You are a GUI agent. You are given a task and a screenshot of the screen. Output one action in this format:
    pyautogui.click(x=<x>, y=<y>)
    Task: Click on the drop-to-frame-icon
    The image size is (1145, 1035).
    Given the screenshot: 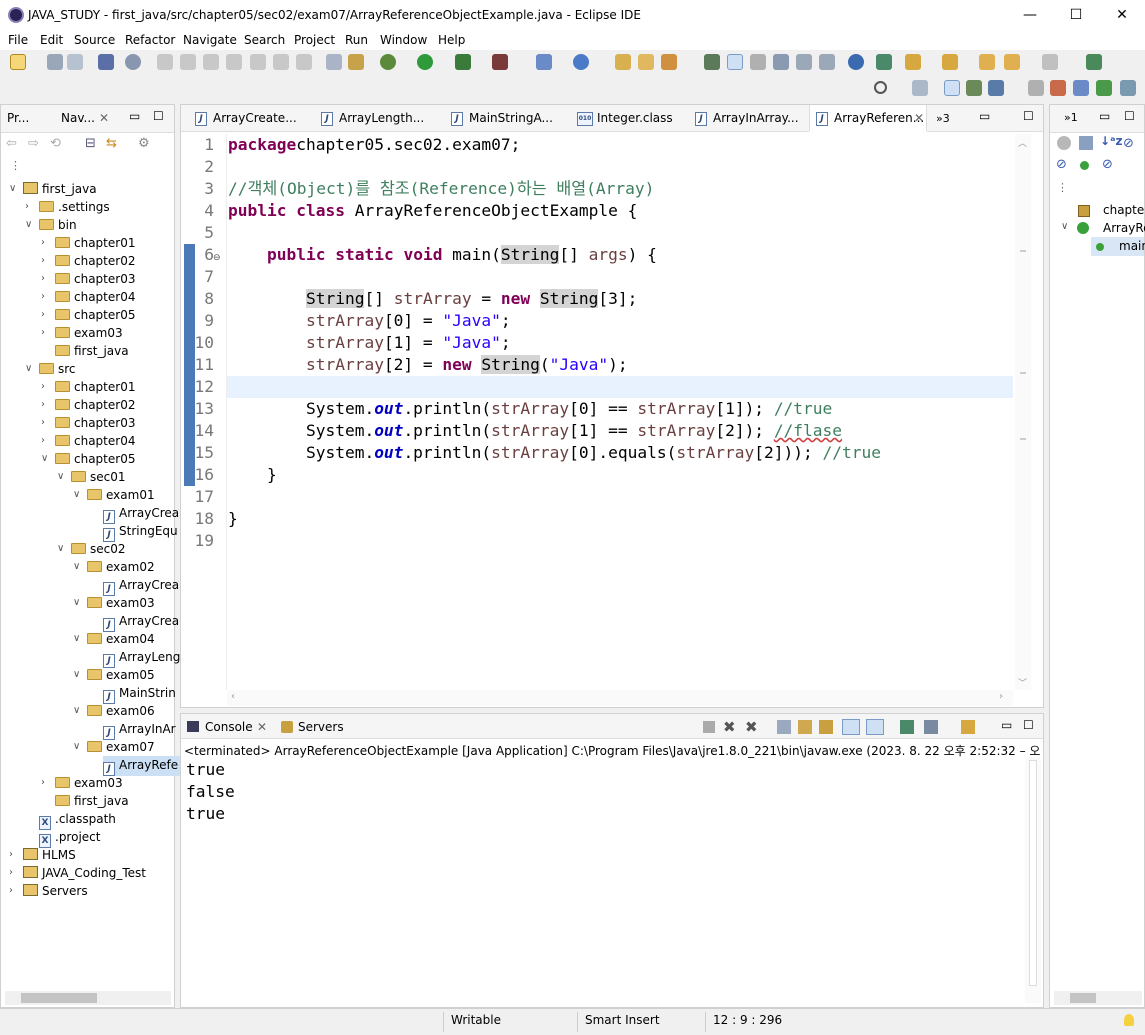 What is the action you would take?
    pyautogui.click(x=334, y=62)
    